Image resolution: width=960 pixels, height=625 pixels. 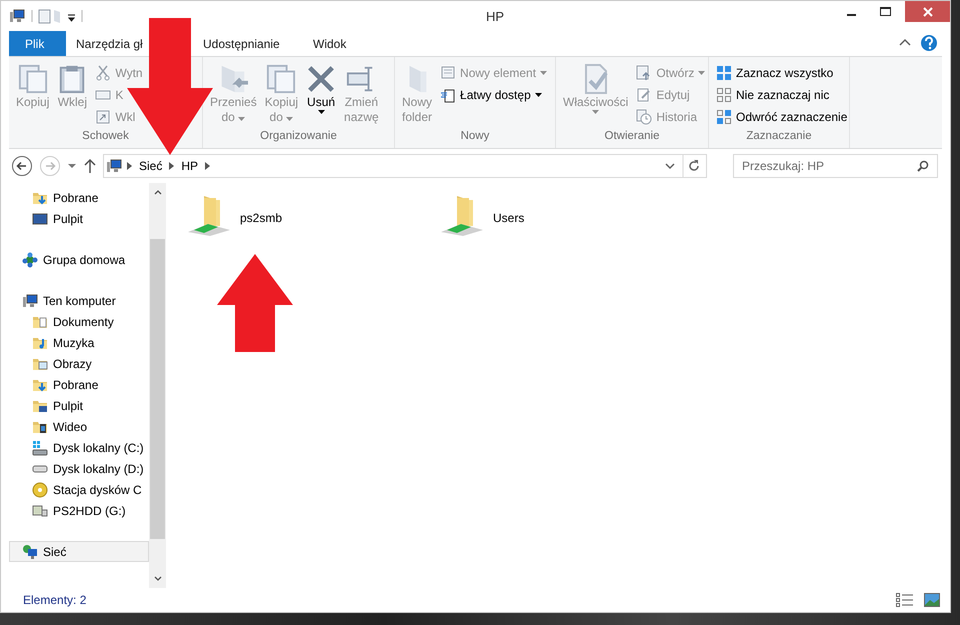 I want to click on nav-item: Muzyka, so click(x=79, y=342).